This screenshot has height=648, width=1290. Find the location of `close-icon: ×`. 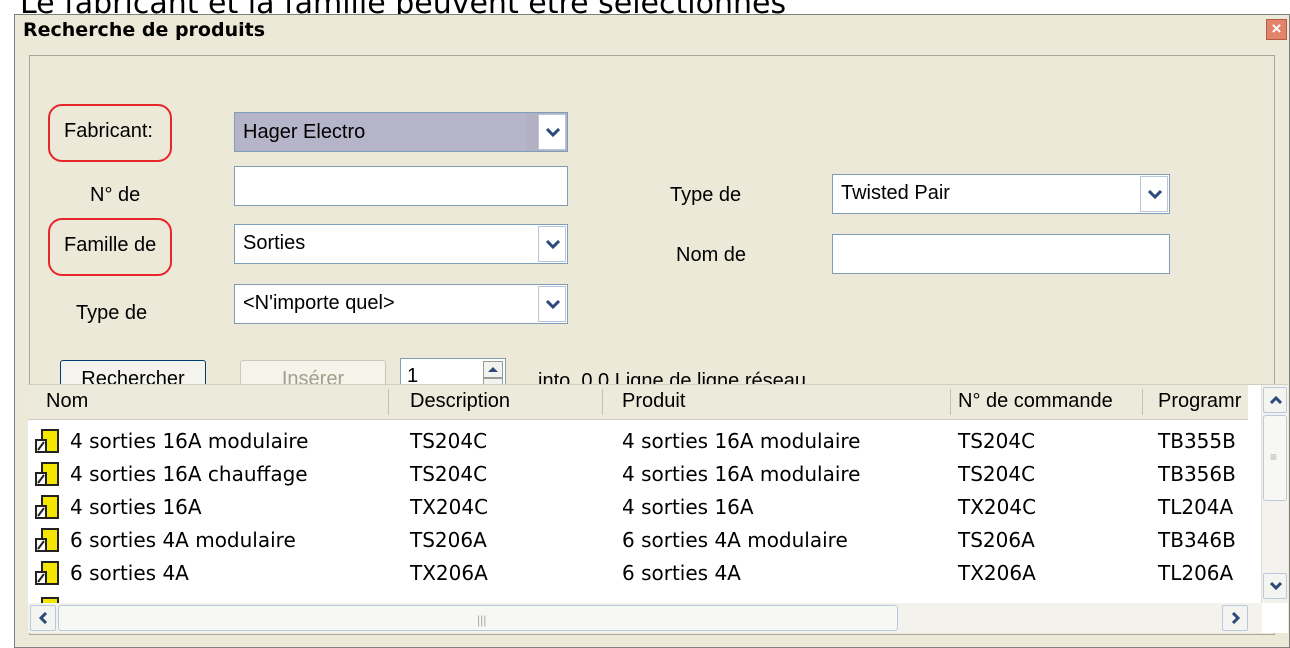

close-icon: × is located at coordinates (1276, 28).